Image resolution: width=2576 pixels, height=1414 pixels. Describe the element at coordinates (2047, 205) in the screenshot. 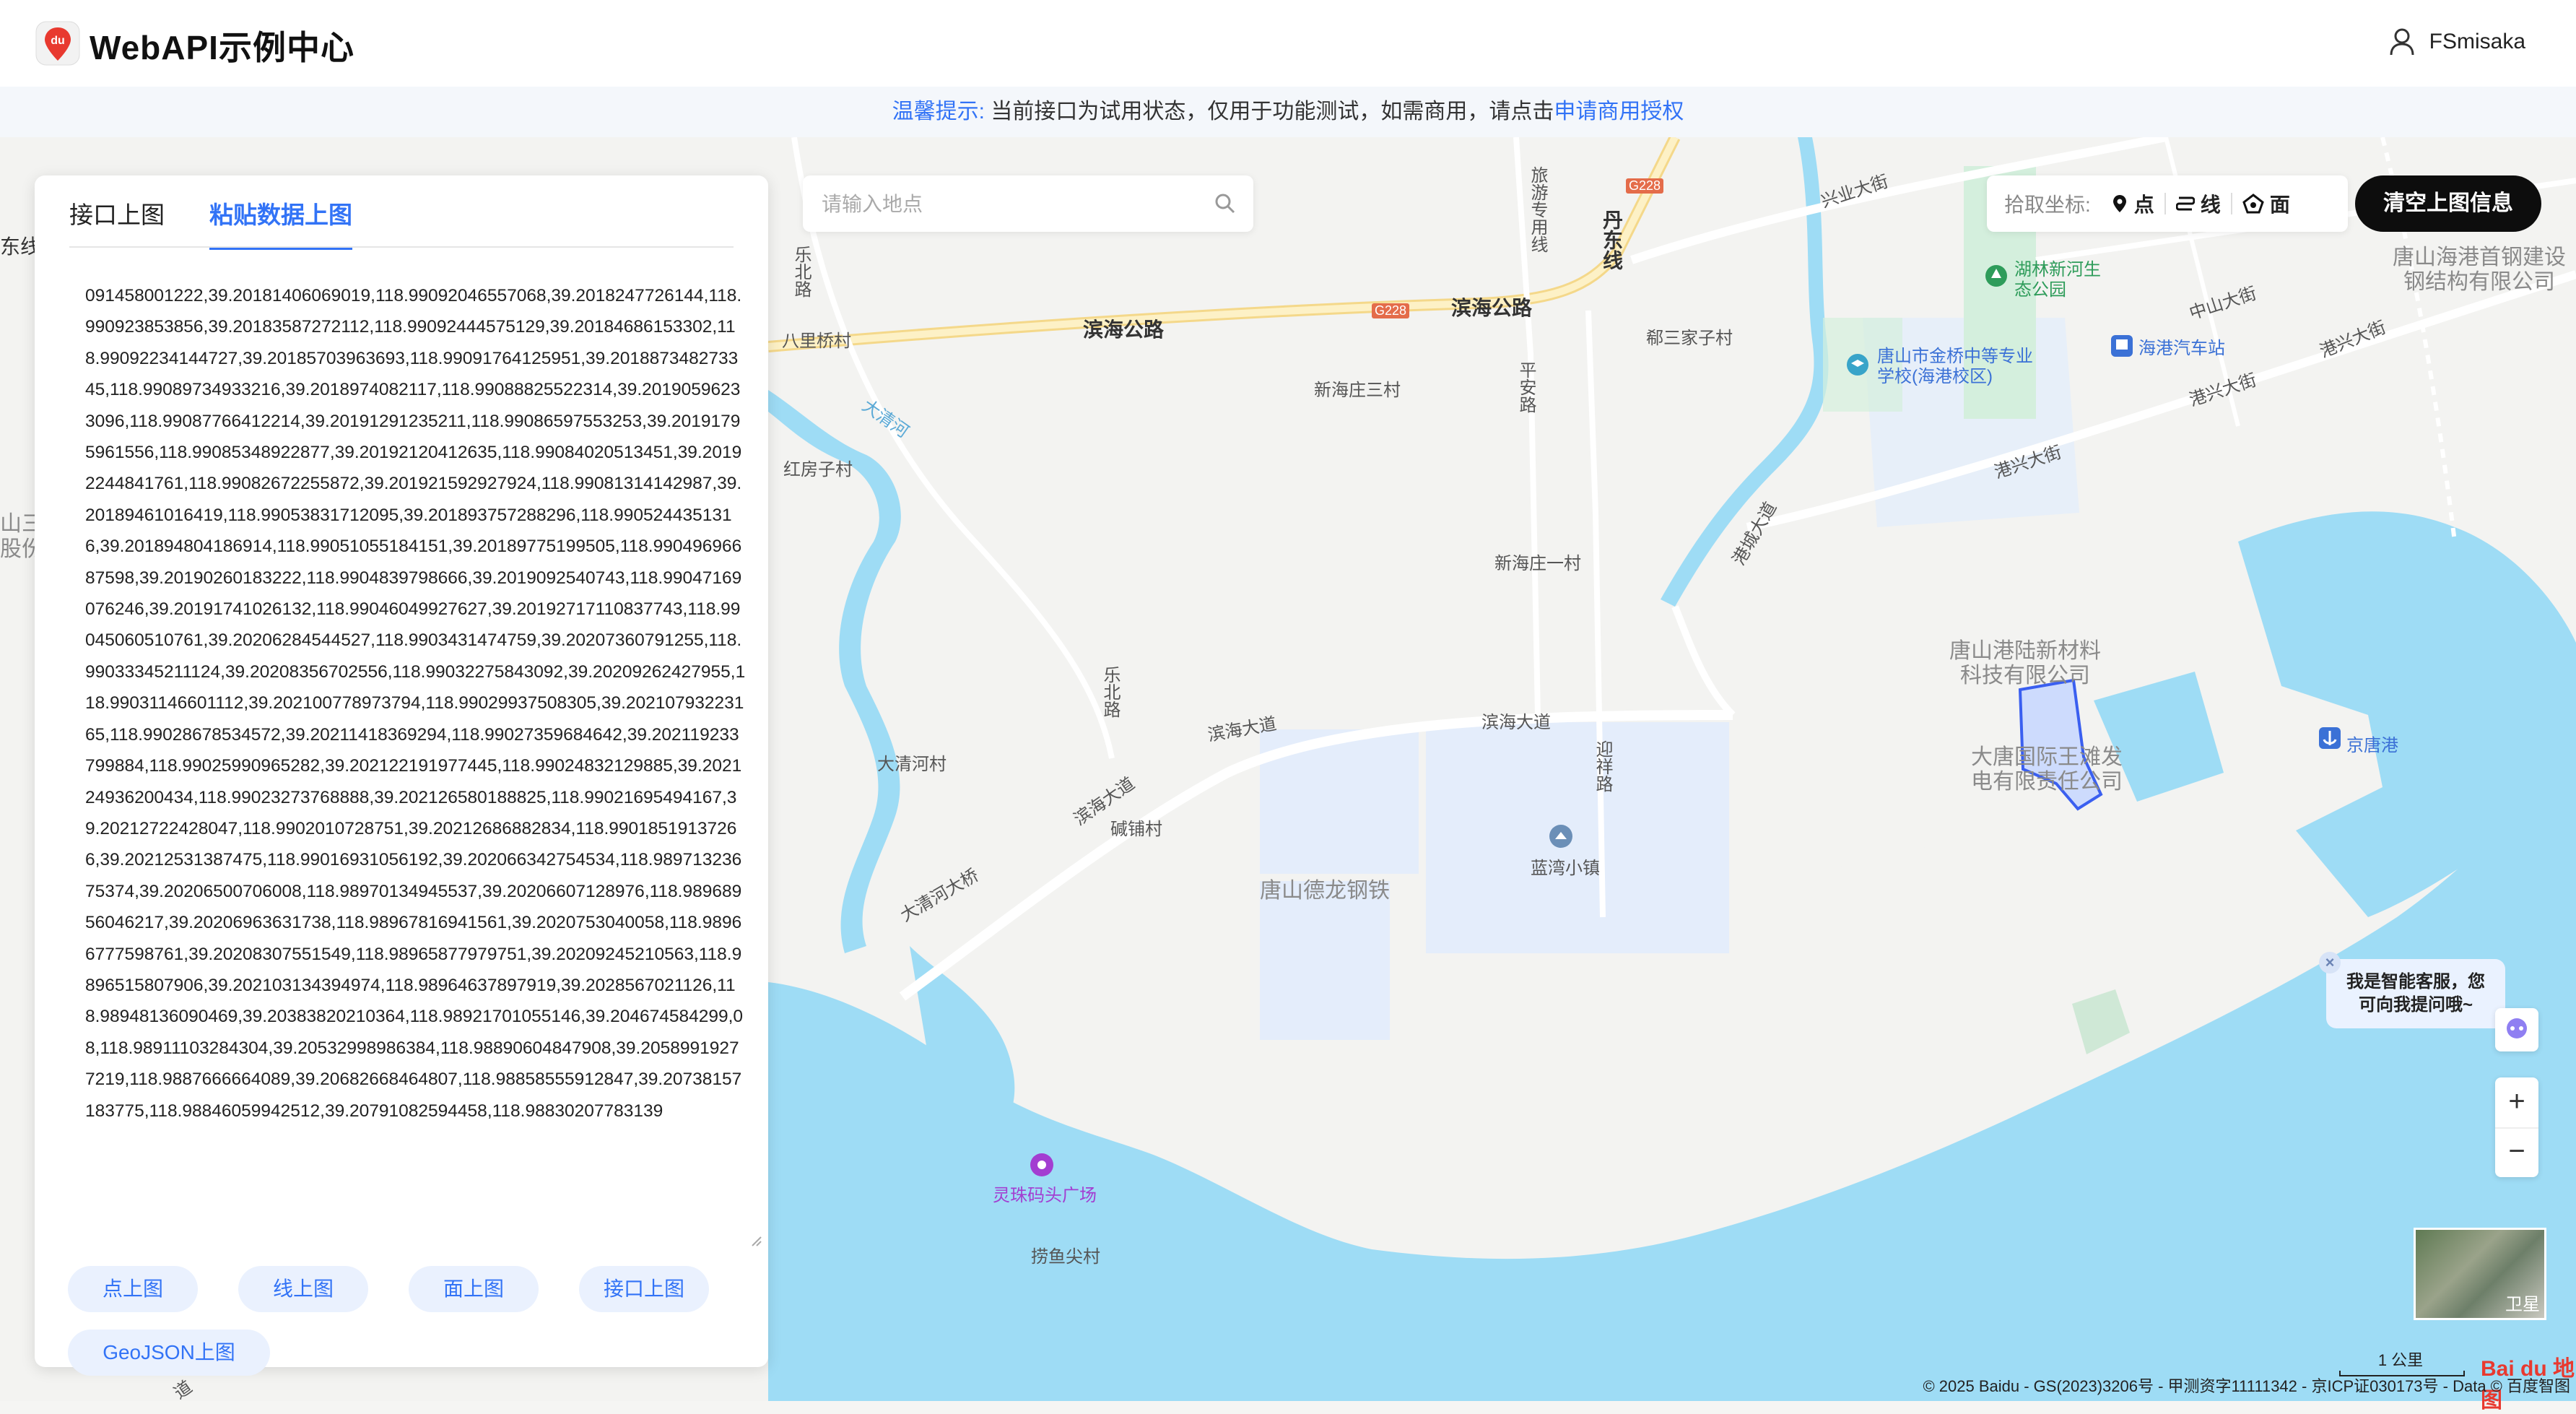

I see `pick-label: 拾取坐标:` at that location.